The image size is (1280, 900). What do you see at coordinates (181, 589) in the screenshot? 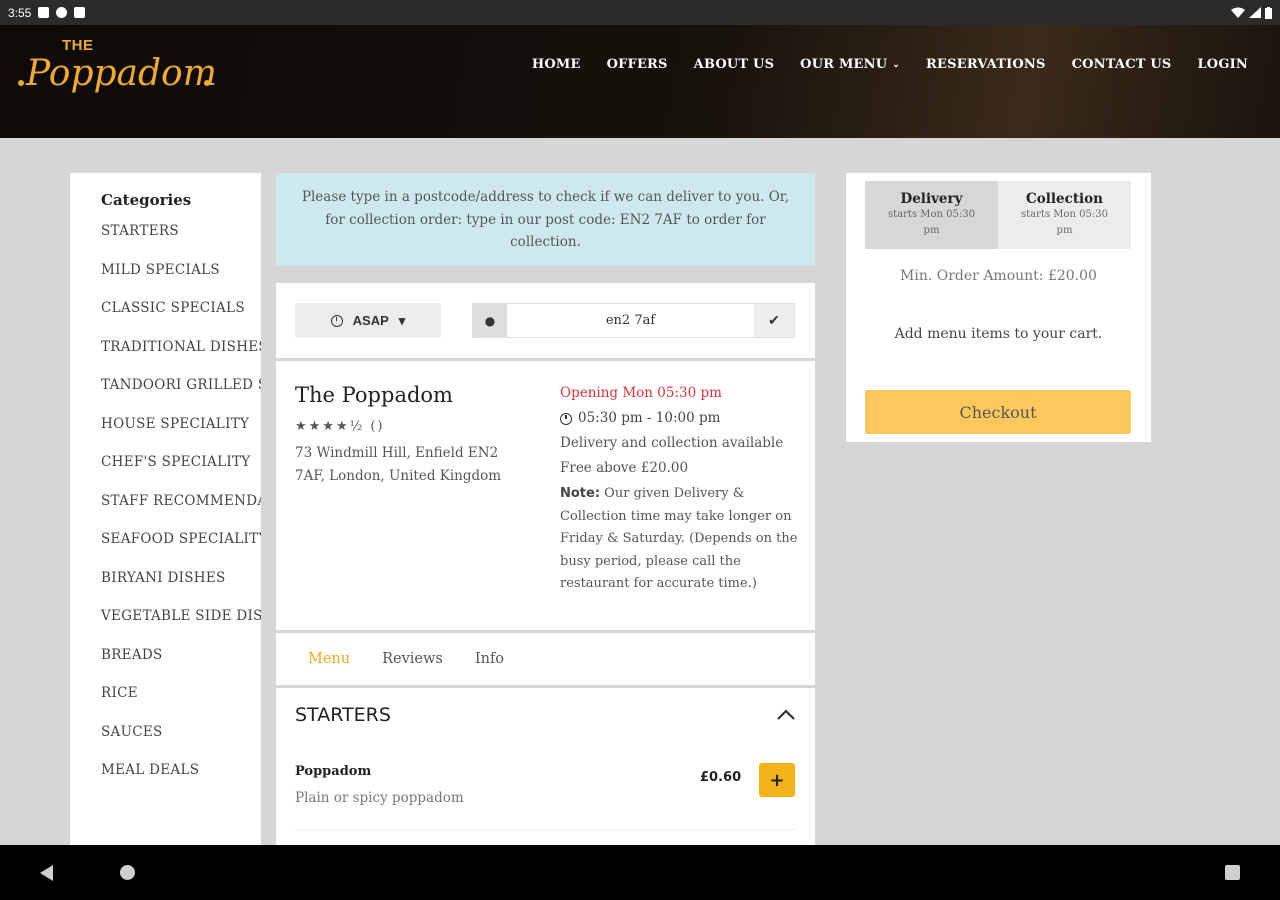
I see `category-item: BIRYANI DISHES` at bounding box center [181, 589].